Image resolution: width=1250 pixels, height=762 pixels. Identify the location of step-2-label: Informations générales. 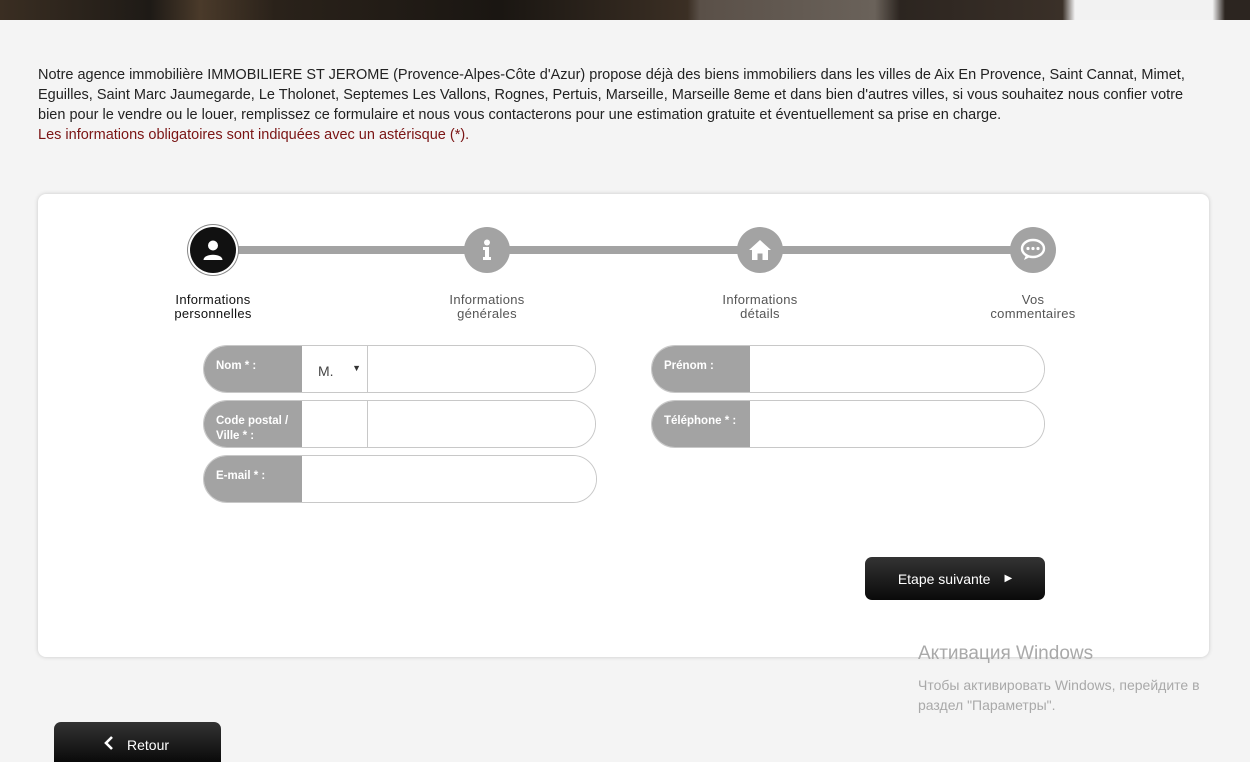
(487, 306).